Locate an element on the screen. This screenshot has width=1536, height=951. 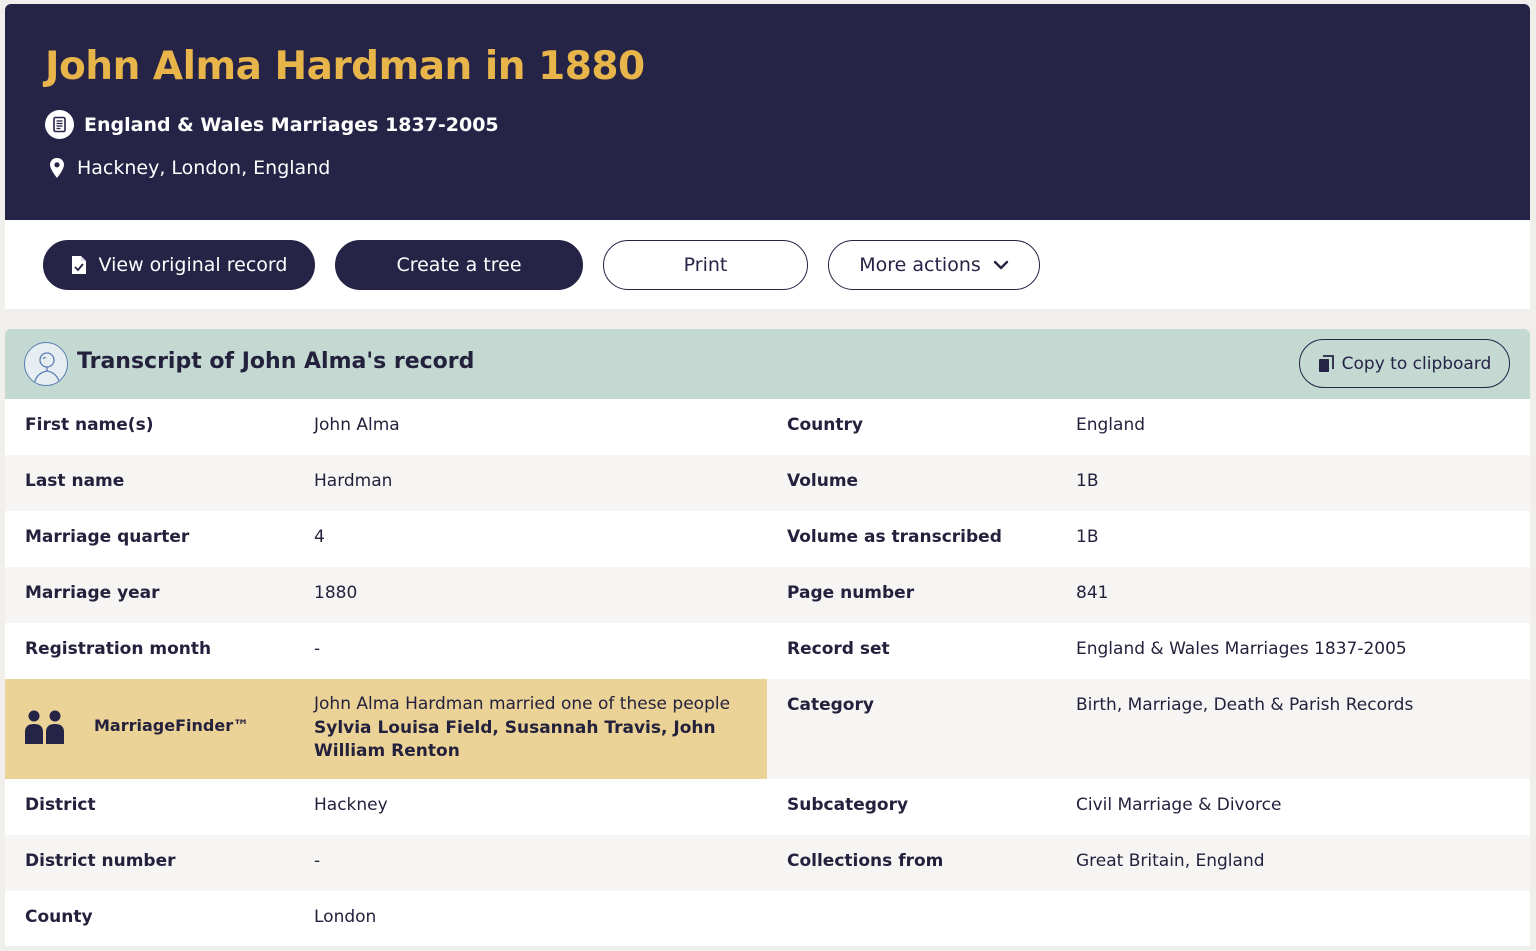
document-image-icon is located at coordinates (79, 265).